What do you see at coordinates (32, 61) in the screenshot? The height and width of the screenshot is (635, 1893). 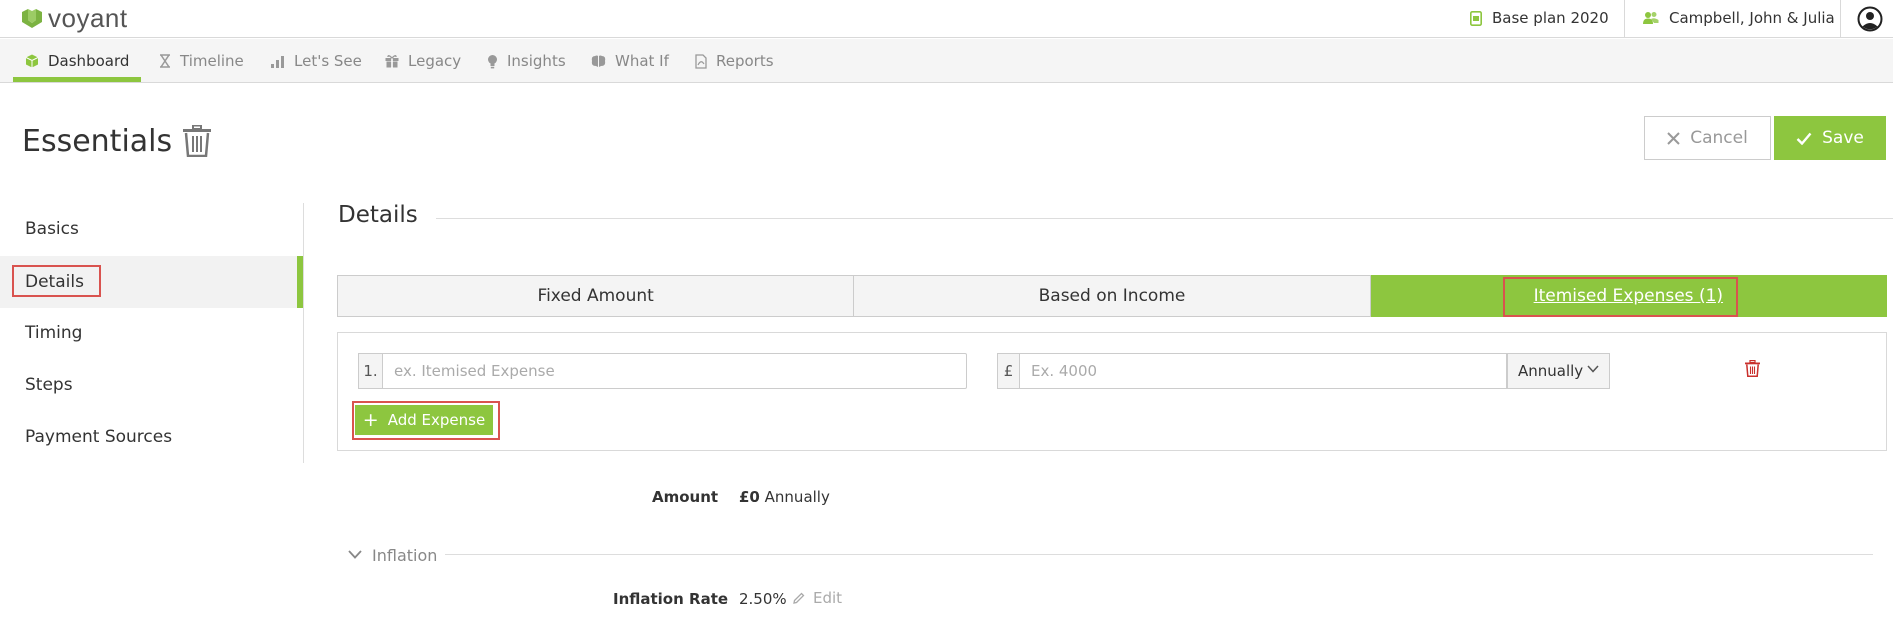 I see `cube-icon` at bounding box center [32, 61].